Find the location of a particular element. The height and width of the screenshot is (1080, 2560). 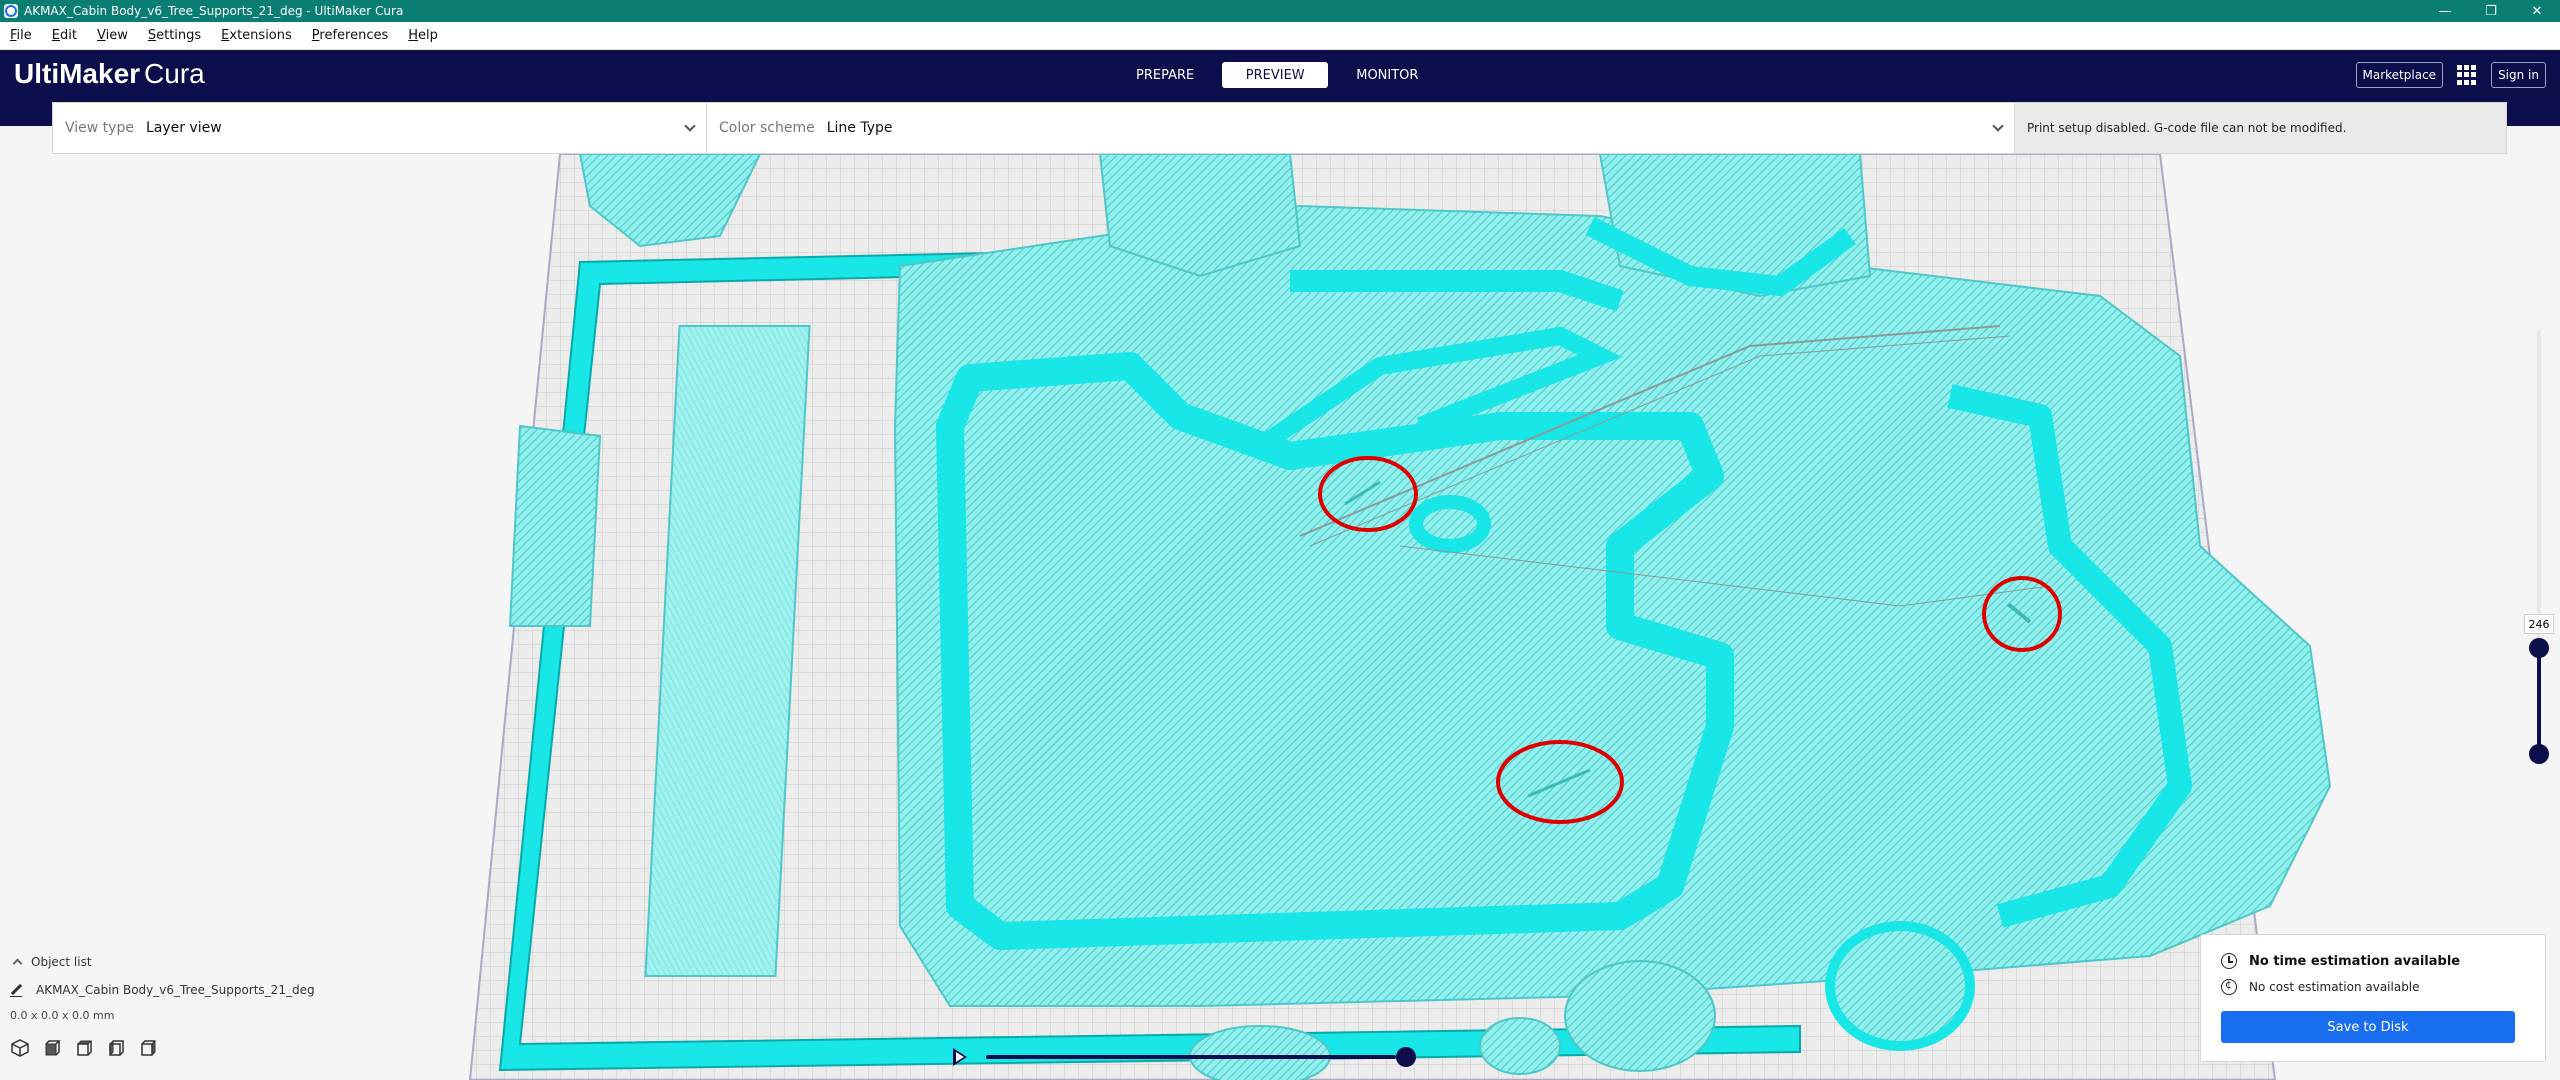

layer-lower-handle is located at coordinates (2539, 754).